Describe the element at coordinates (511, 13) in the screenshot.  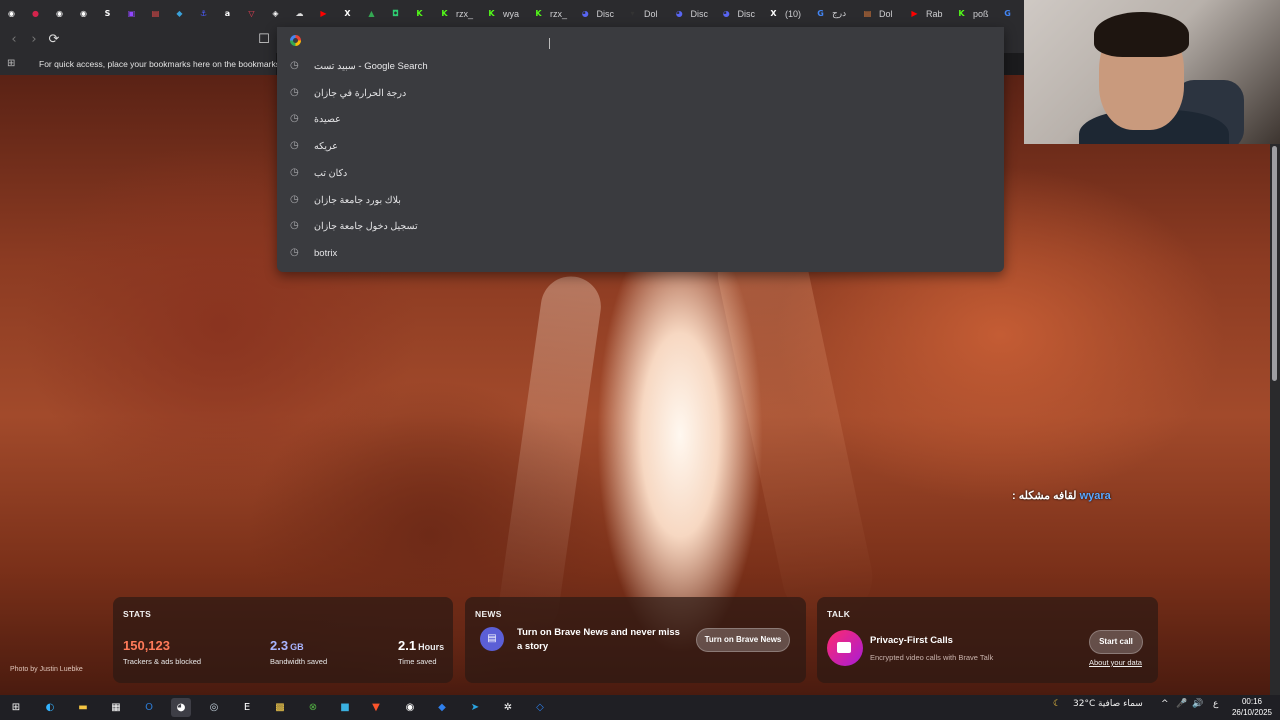
I see `tab-title: wya` at that location.